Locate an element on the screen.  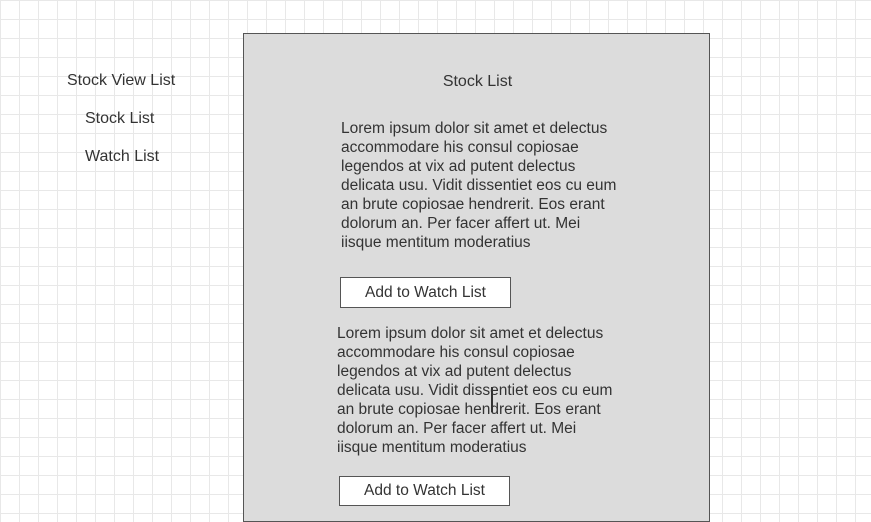
sidebar-title: Stock View List is located at coordinates (121, 80).